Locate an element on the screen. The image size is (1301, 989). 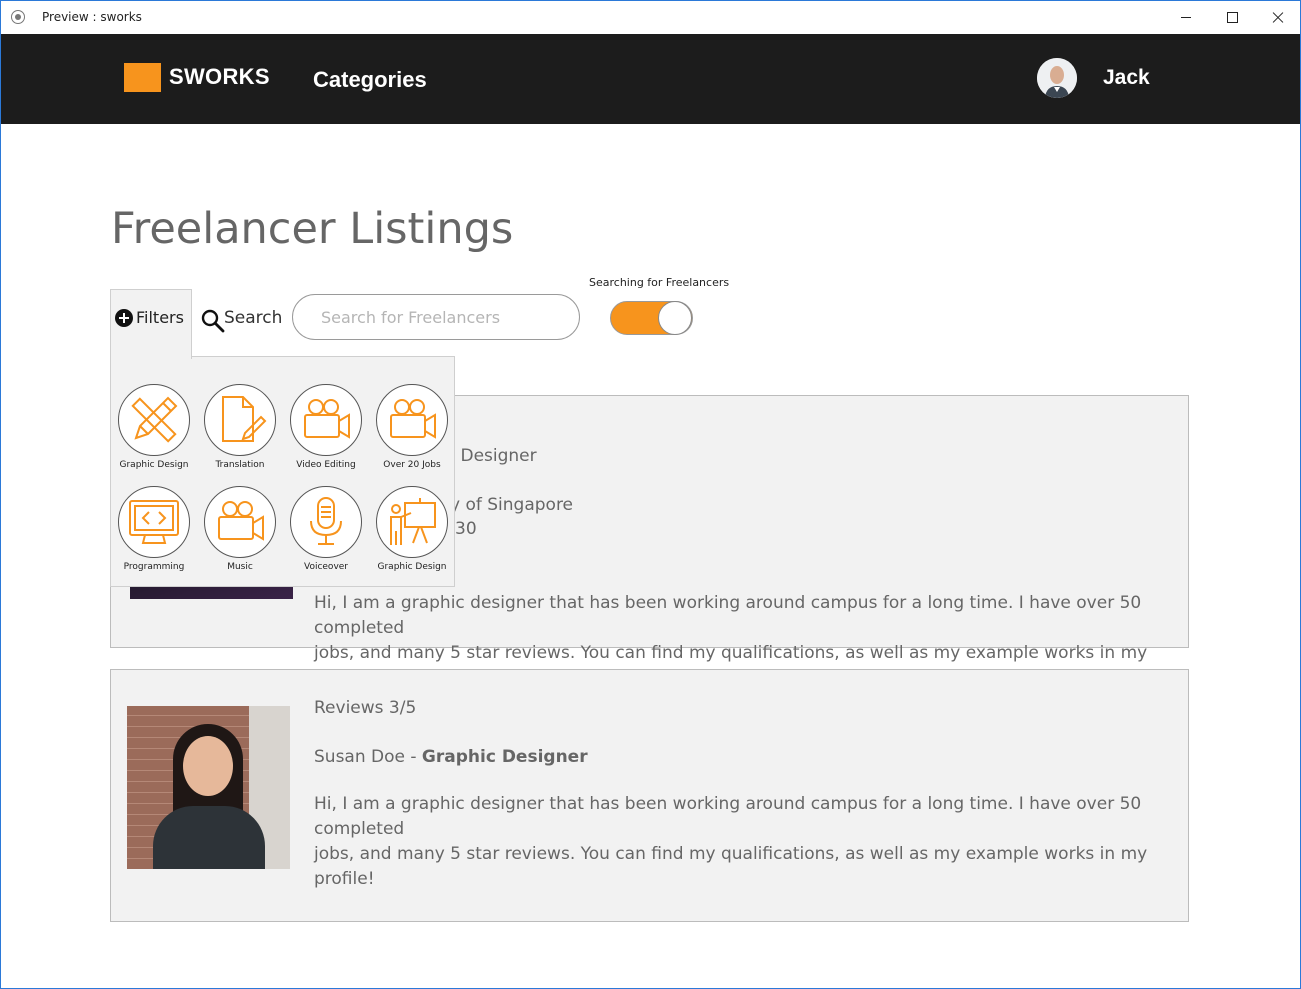
user-name: Jack is located at coordinates (1126, 78).